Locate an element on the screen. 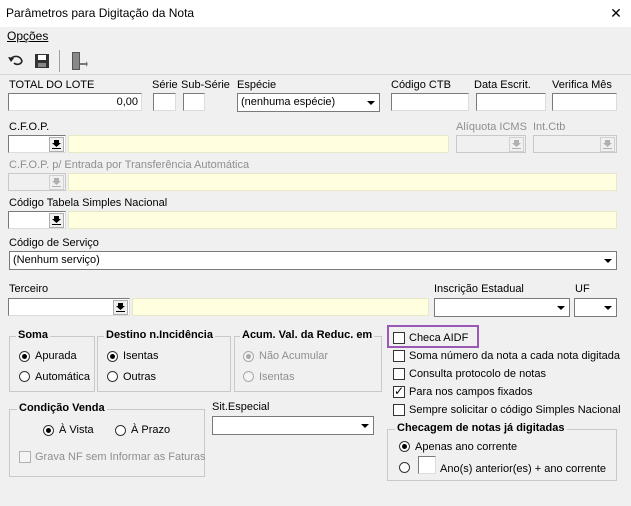 The image size is (631, 506). codigo-servico-select: (Nenhum serviço) is located at coordinates (313, 260).